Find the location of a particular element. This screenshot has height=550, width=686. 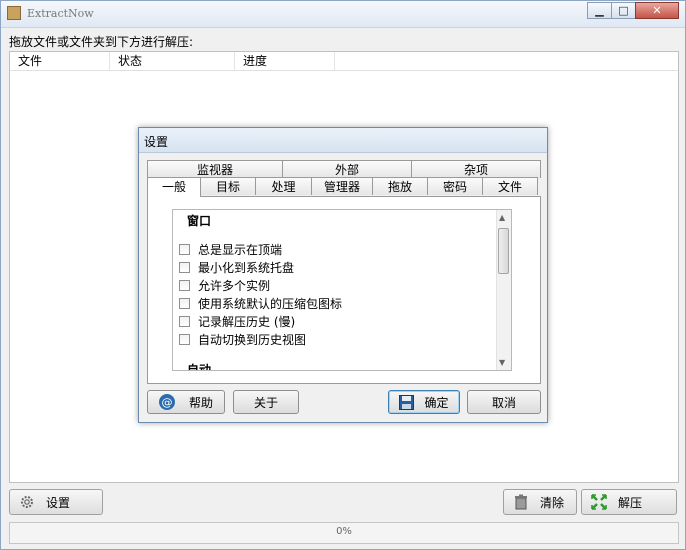

column-header-file: 文件 is located at coordinates (60, 61).